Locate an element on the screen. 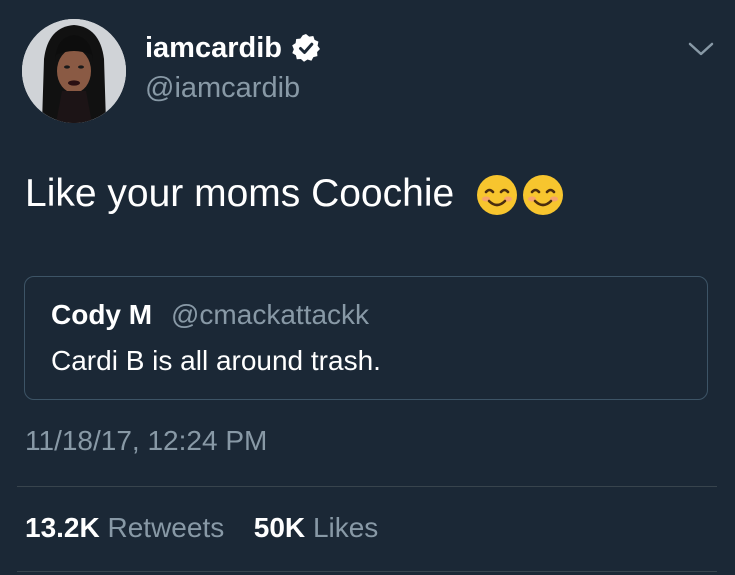  likes-label: Likes is located at coordinates (345, 527).